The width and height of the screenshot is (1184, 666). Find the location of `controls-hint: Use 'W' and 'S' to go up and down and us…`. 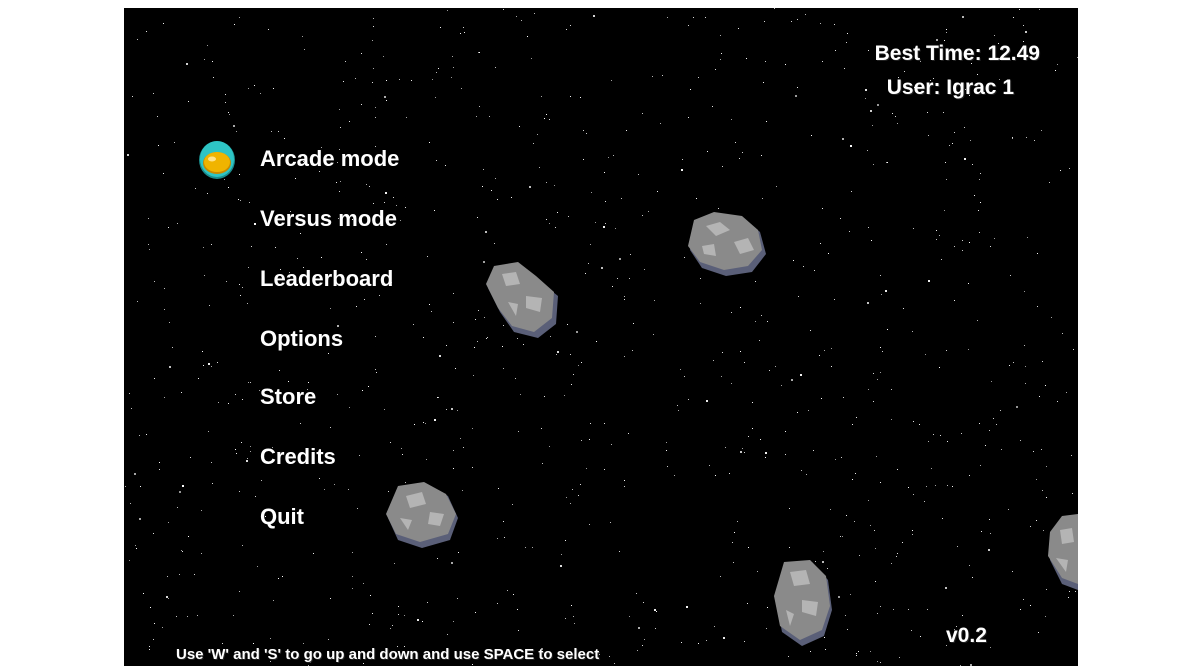

controls-hint: Use 'W' and 'S' to go up and down and us… is located at coordinates (388, 654).